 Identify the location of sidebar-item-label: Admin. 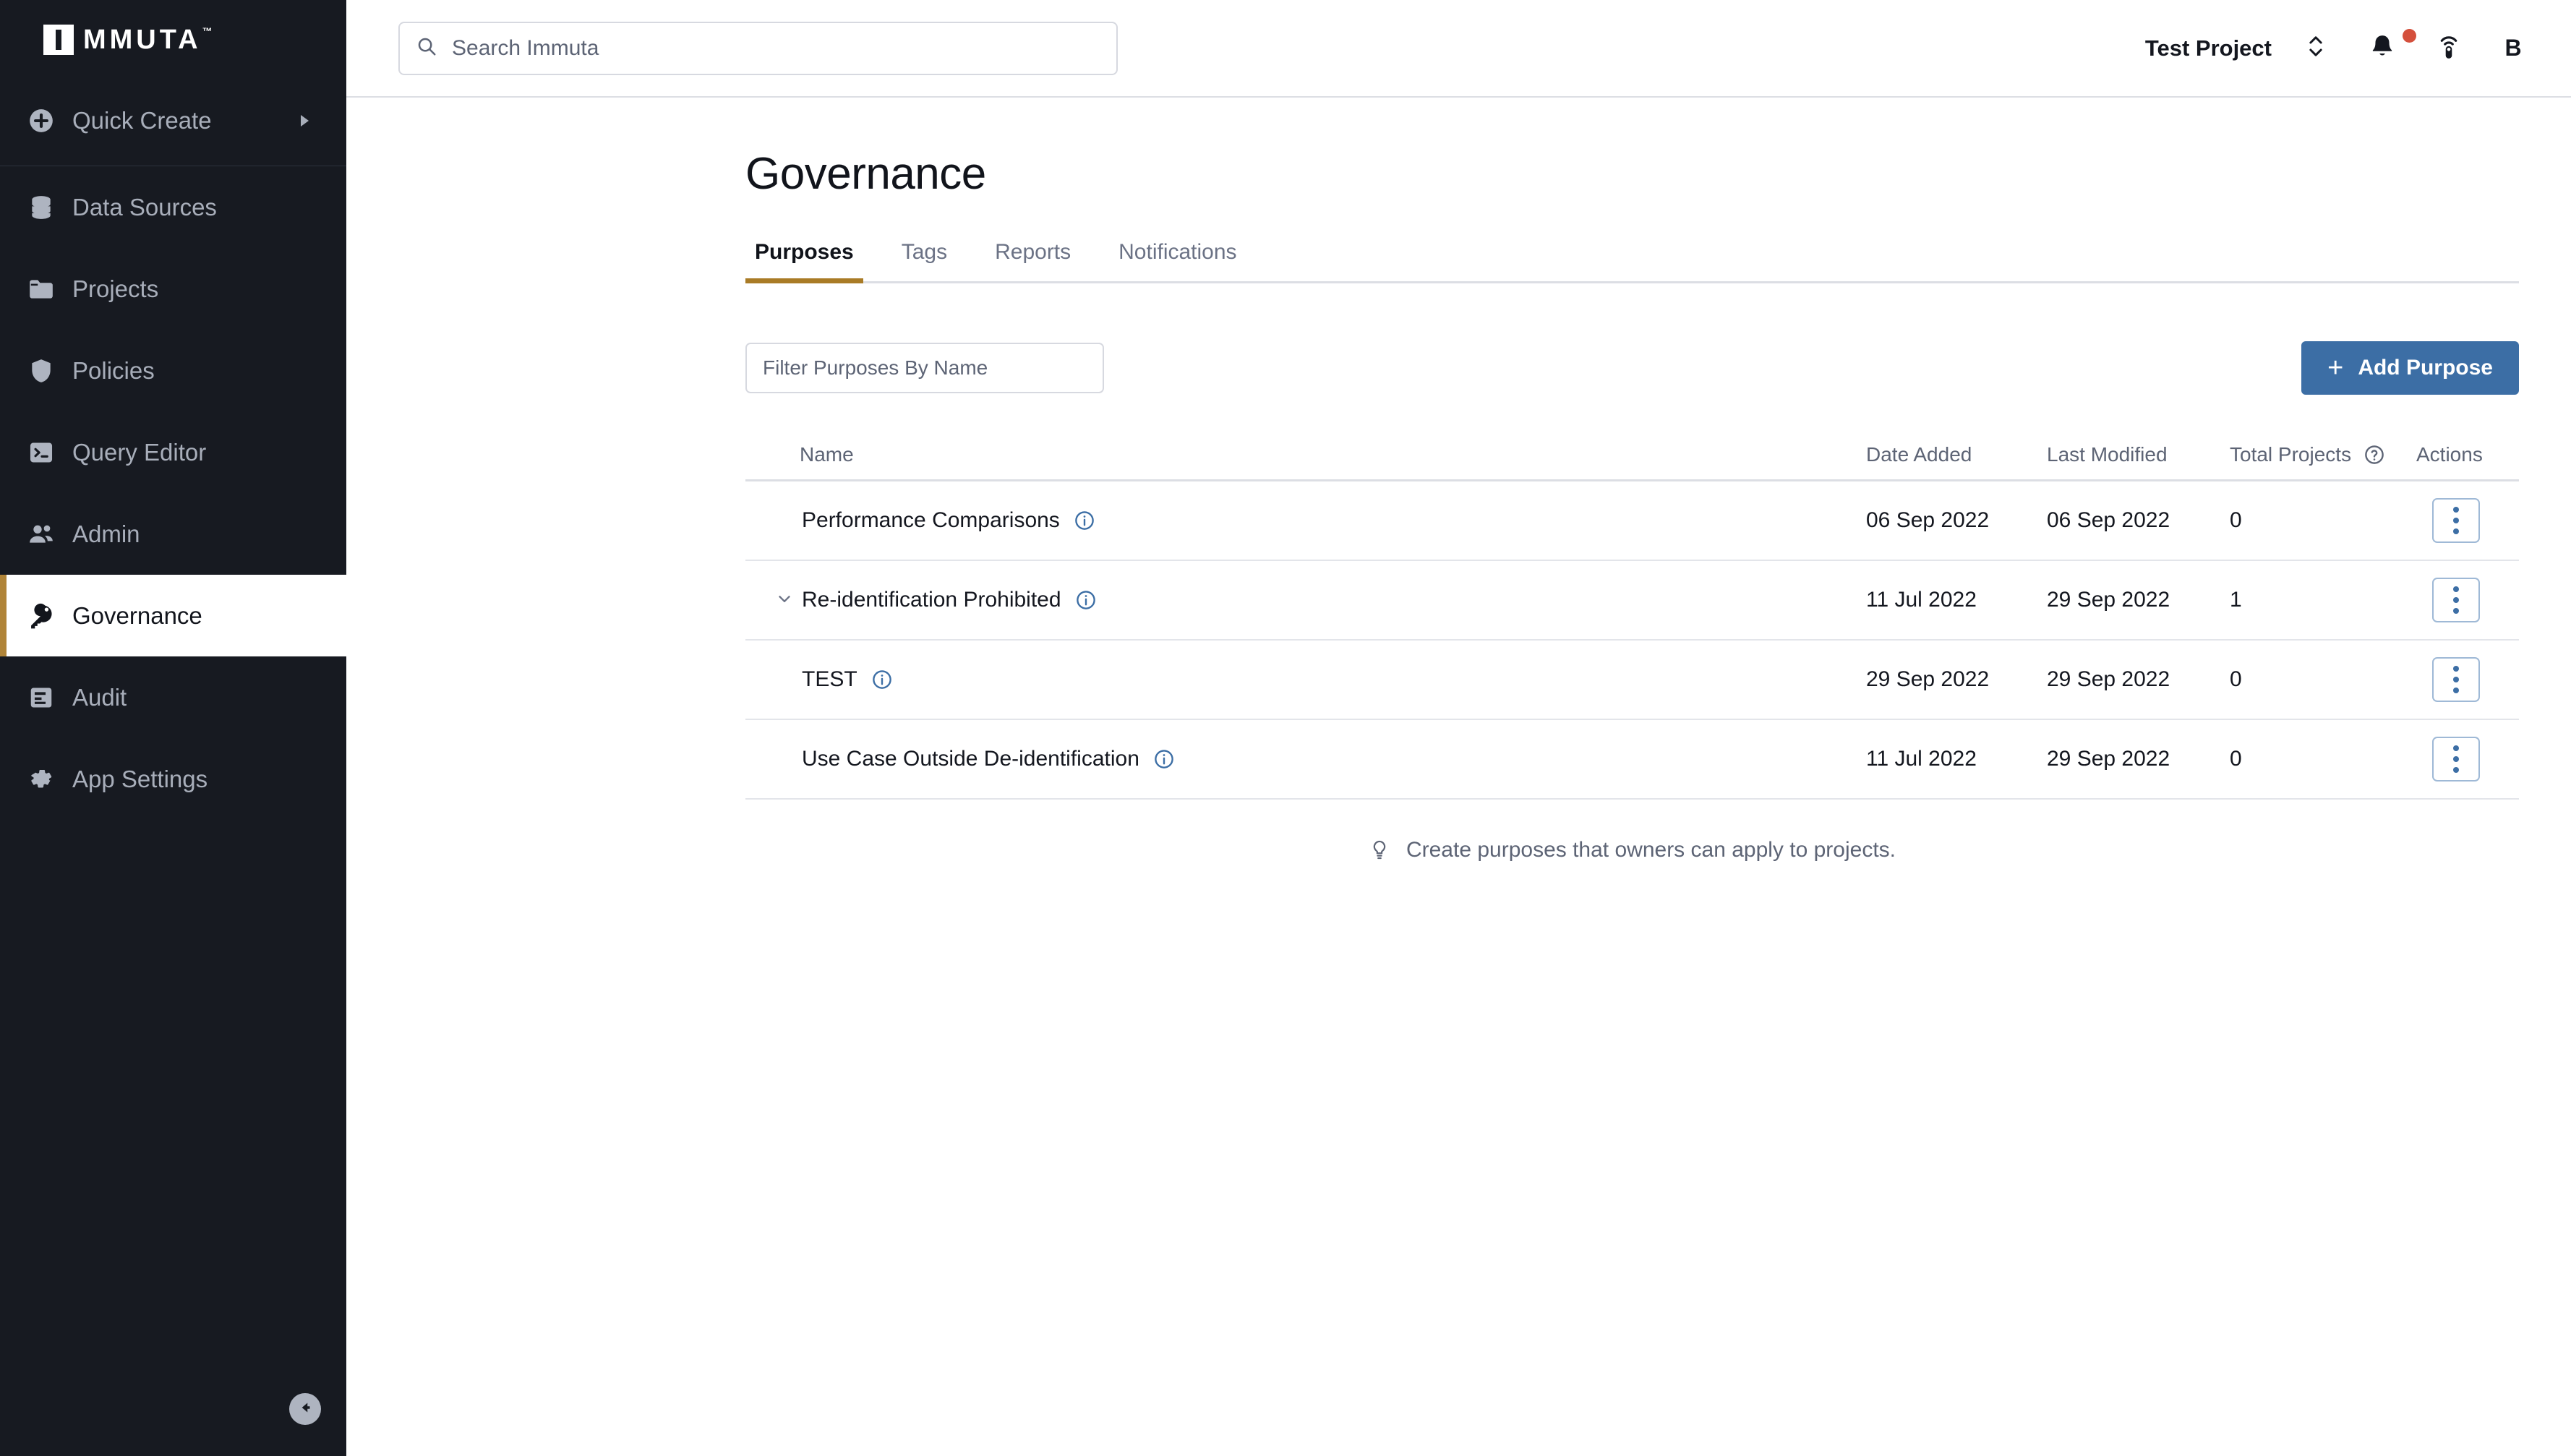
(106, 533).